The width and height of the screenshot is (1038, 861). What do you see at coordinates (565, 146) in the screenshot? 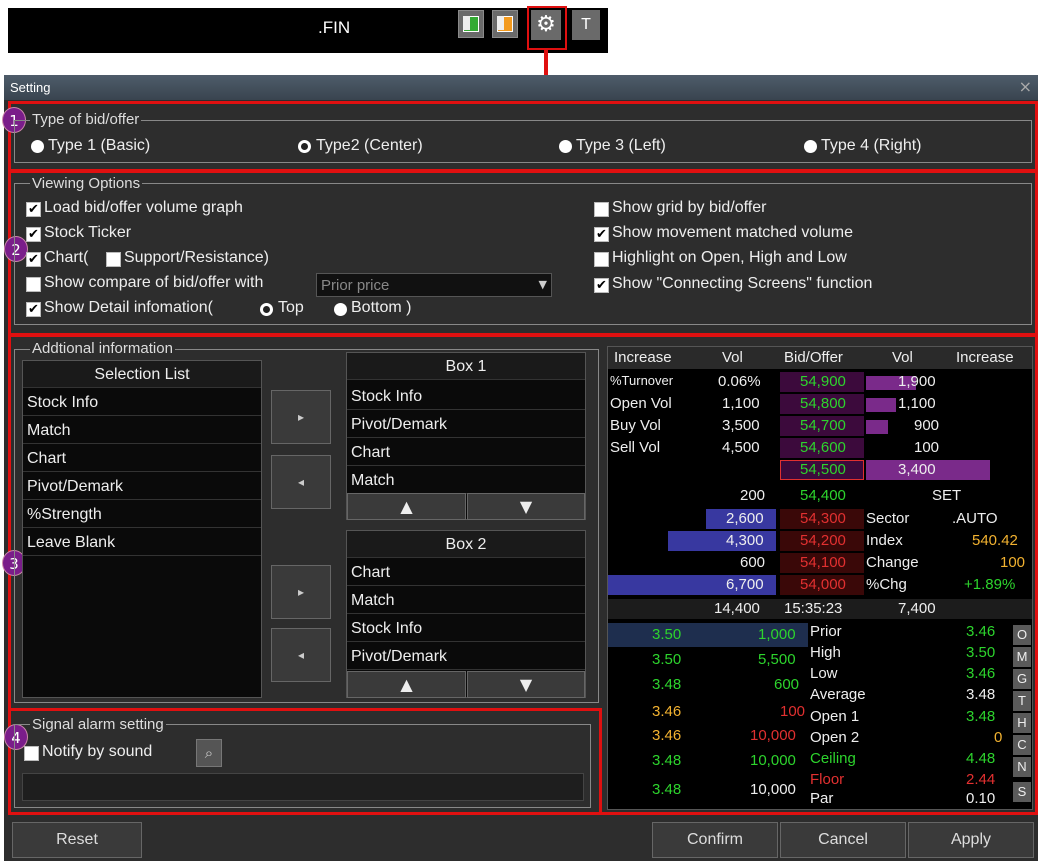
I see `type3-radio` at bounding box center [565, 146].